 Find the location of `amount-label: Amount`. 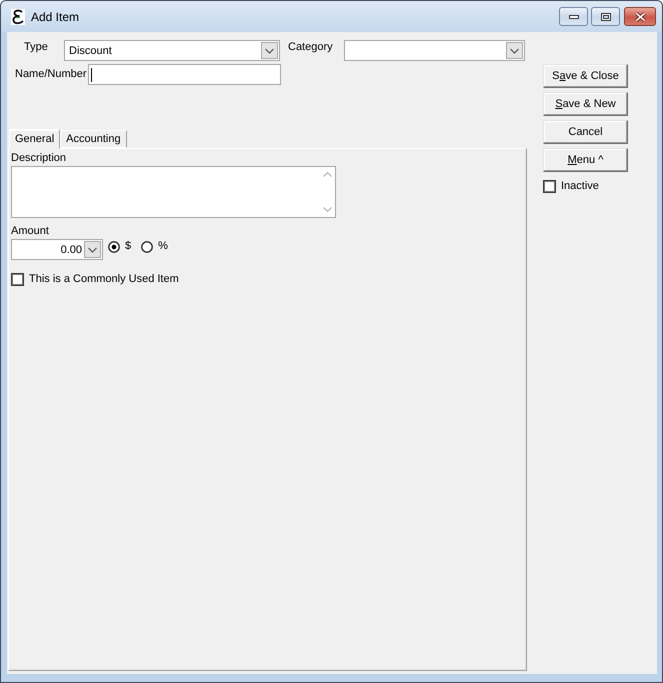

amount-label: Amount is located at coordinates (30, 231).